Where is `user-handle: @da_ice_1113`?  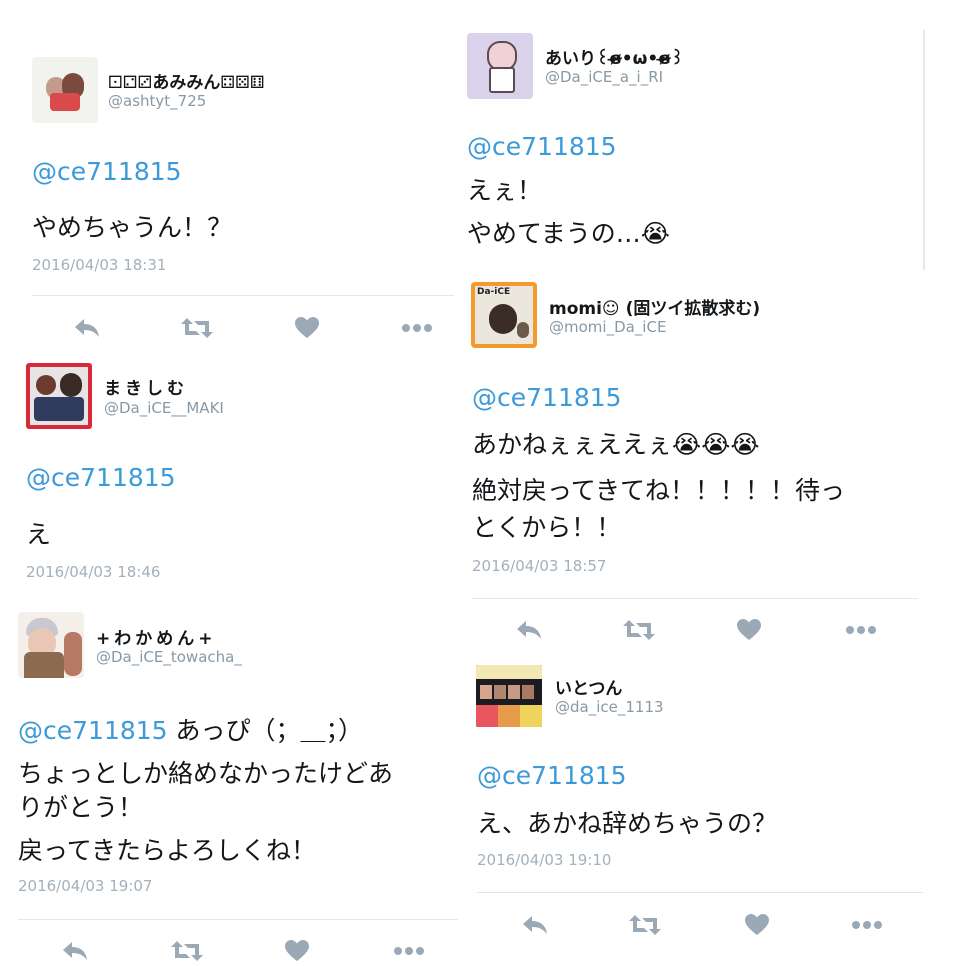 user-handle: @da_ice_1113 is located at coordinates (609, 707).